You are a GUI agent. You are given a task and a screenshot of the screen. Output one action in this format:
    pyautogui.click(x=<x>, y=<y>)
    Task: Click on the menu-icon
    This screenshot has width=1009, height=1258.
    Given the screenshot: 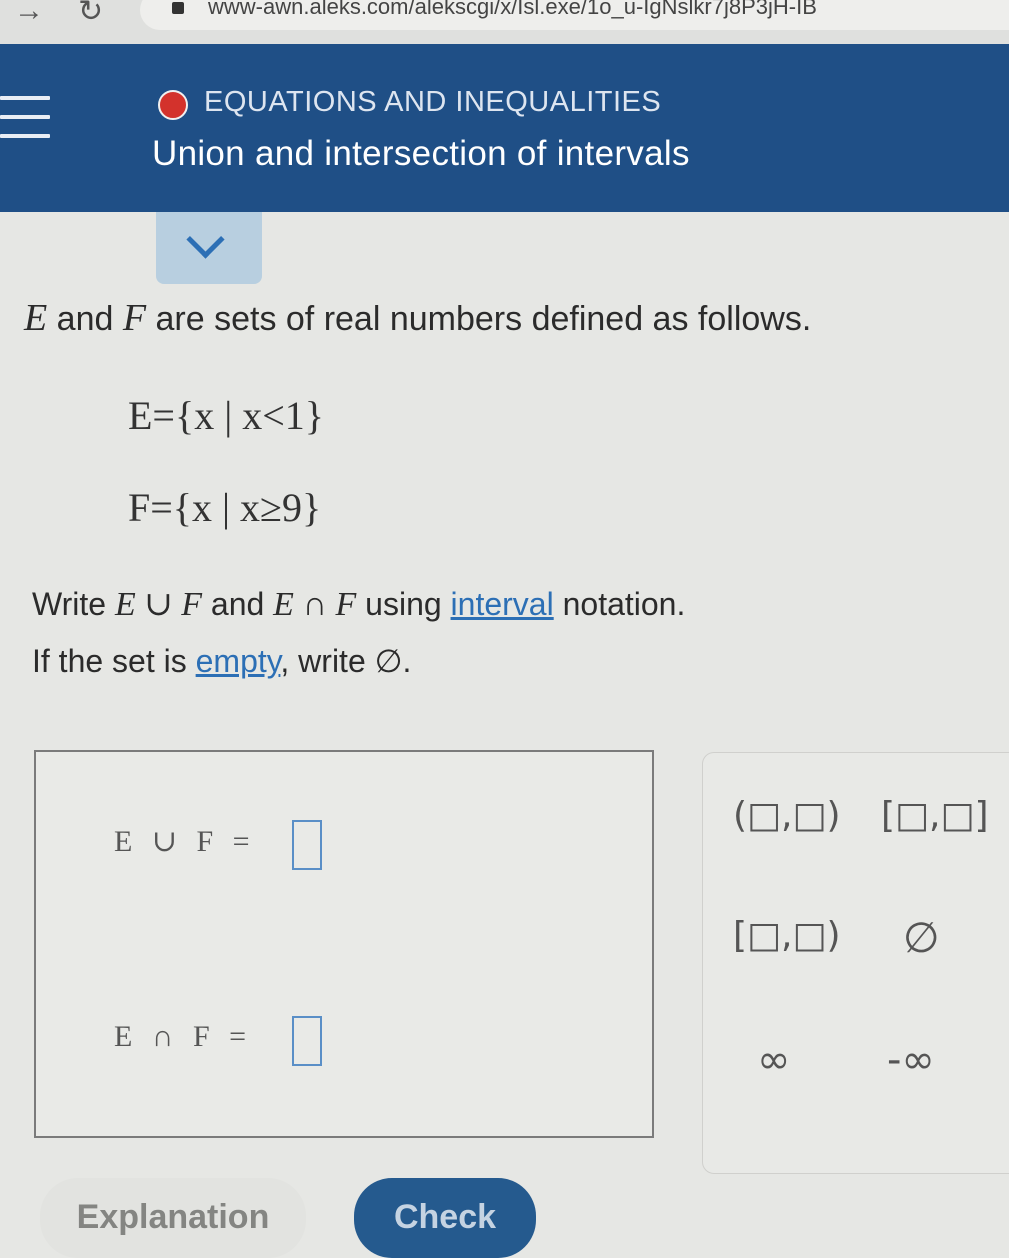 What is the action you would take?
    pyautogui.click(x=25, y=119)
    